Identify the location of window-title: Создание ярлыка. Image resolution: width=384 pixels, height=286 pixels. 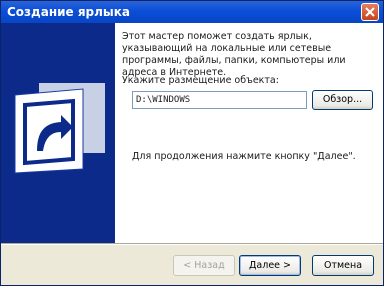
(69, 12).